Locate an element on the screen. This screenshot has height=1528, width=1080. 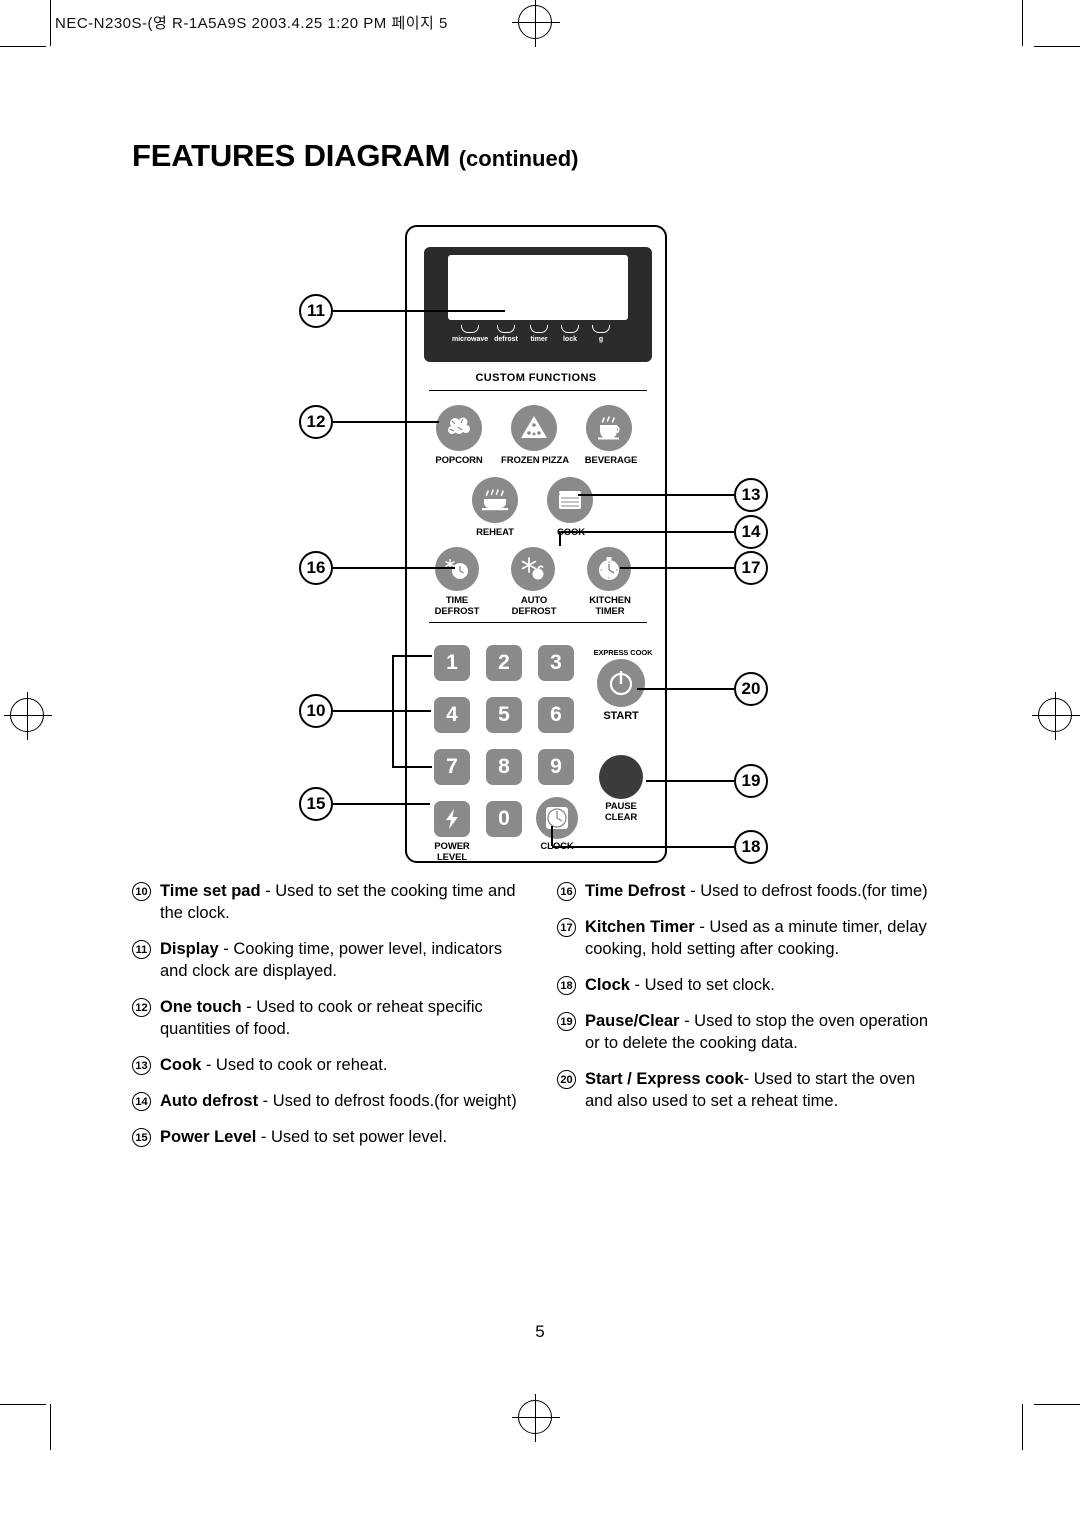
time-defrost-label: TIME DEFROST is located at coordinates (457, 606).